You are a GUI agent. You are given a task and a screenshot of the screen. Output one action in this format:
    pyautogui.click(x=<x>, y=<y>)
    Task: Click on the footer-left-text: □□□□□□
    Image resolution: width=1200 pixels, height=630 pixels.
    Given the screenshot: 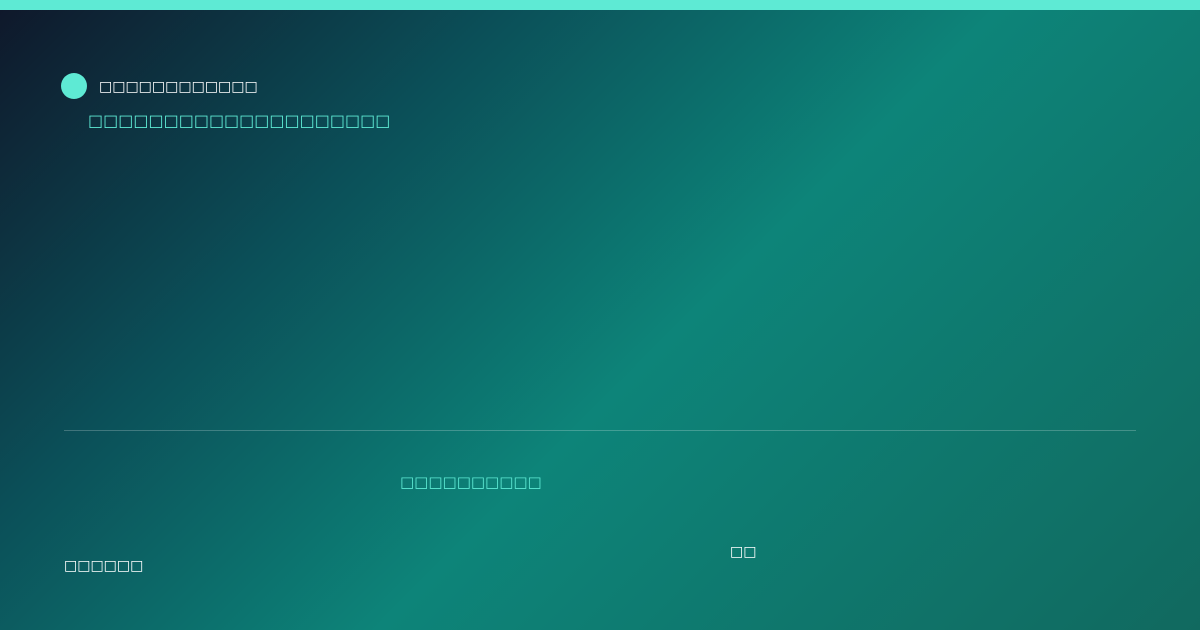 What is the action you would take?
    pyautogui.click(x=104, y=566)
    